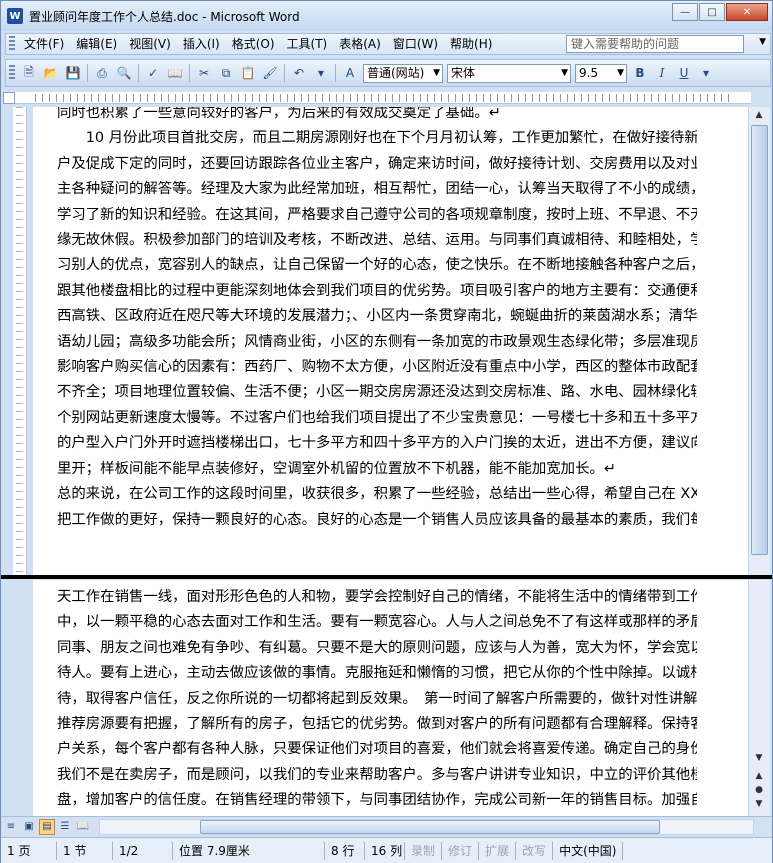 The image size is (773, 863). I want to click on scroll-down-icon: ▼, so click(759, 758).